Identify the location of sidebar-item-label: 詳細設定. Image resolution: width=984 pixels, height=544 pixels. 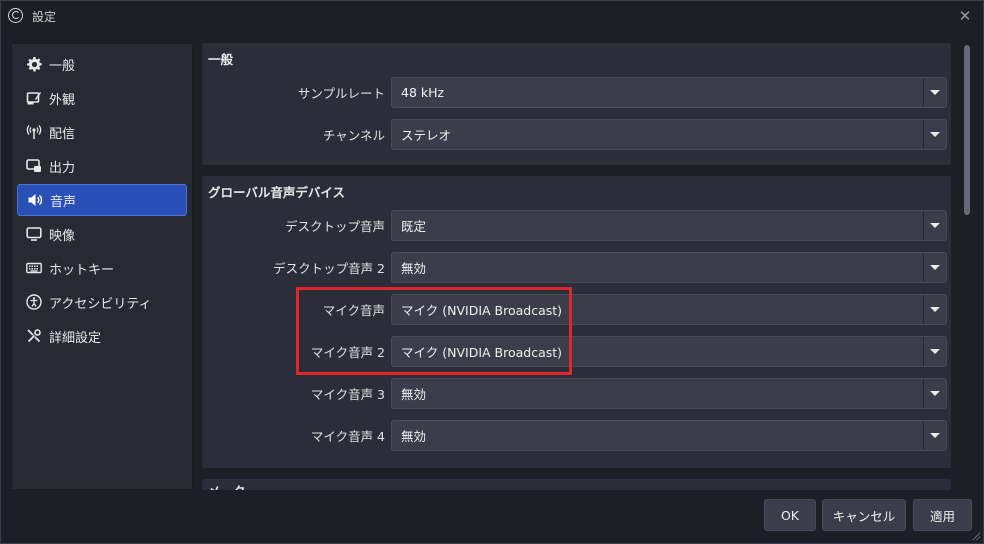
(75, 338).